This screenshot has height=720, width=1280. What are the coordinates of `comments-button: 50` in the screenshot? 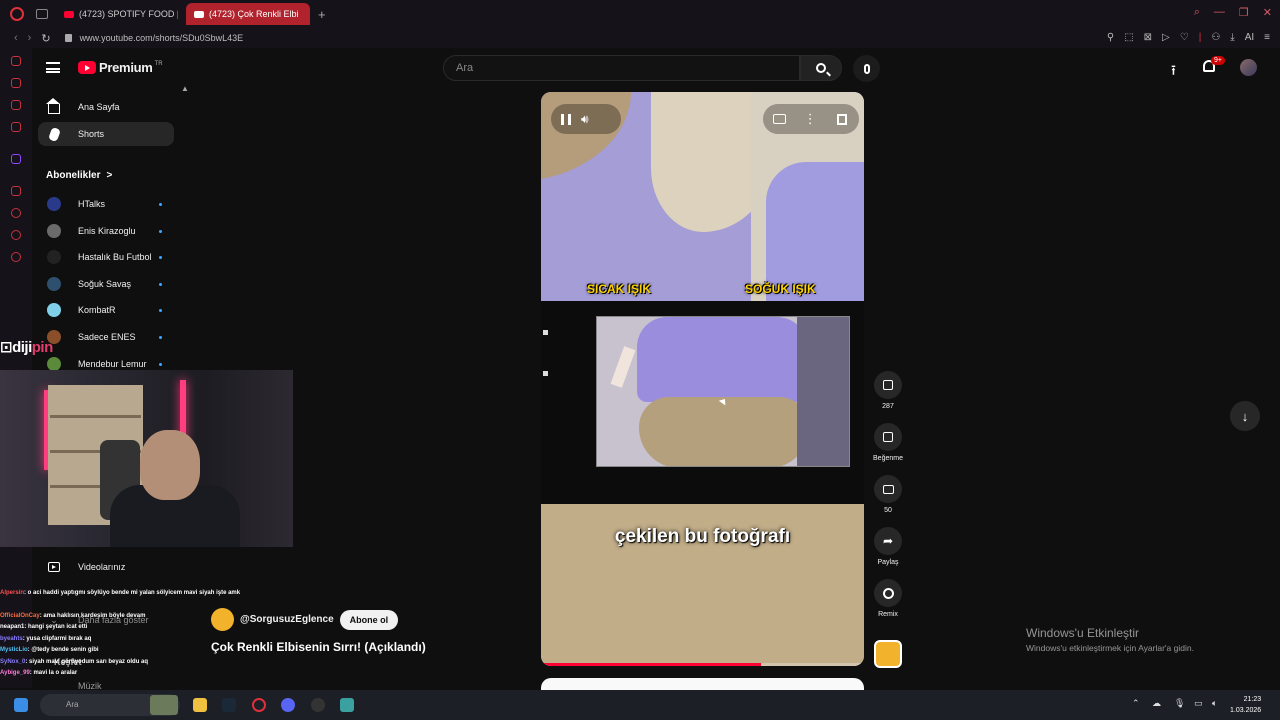 It's located at (888, 494).